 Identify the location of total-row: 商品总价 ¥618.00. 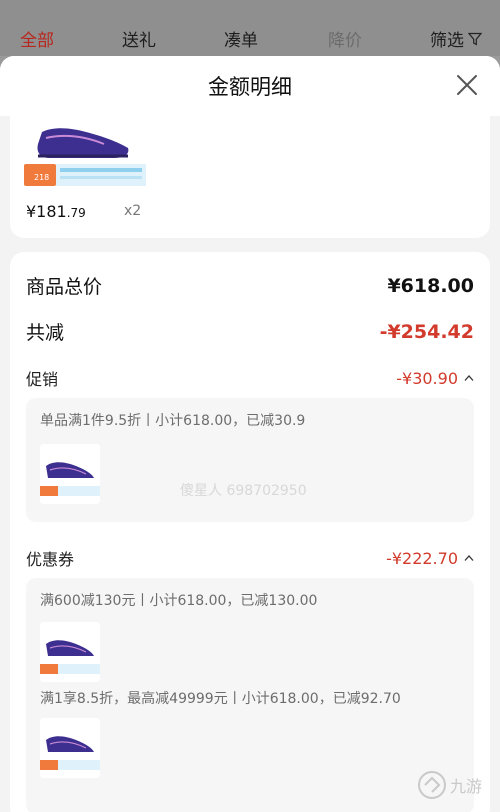
(250, 285).